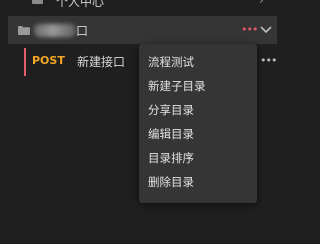  Describe the element at coordinates (82, 31) in the screenshot. I see `folder-name: 口` at that location.